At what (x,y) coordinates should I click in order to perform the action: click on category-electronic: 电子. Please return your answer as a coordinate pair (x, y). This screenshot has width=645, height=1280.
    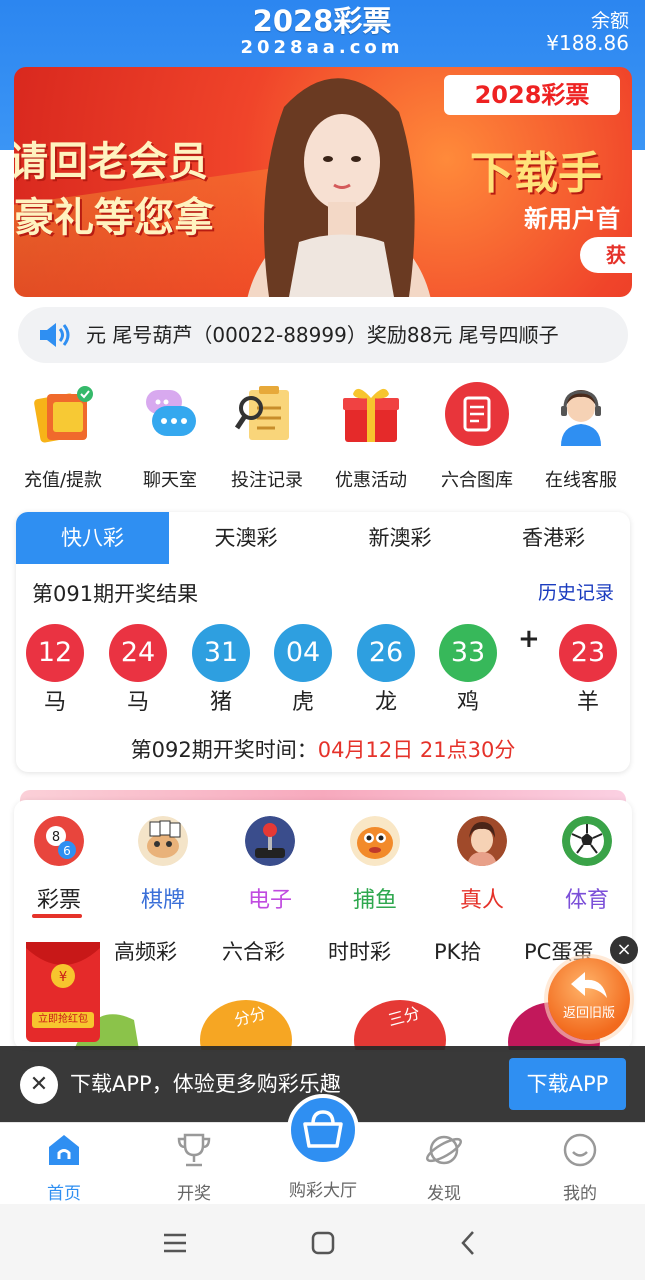
    Looking at the image, I should click on (270, 865).